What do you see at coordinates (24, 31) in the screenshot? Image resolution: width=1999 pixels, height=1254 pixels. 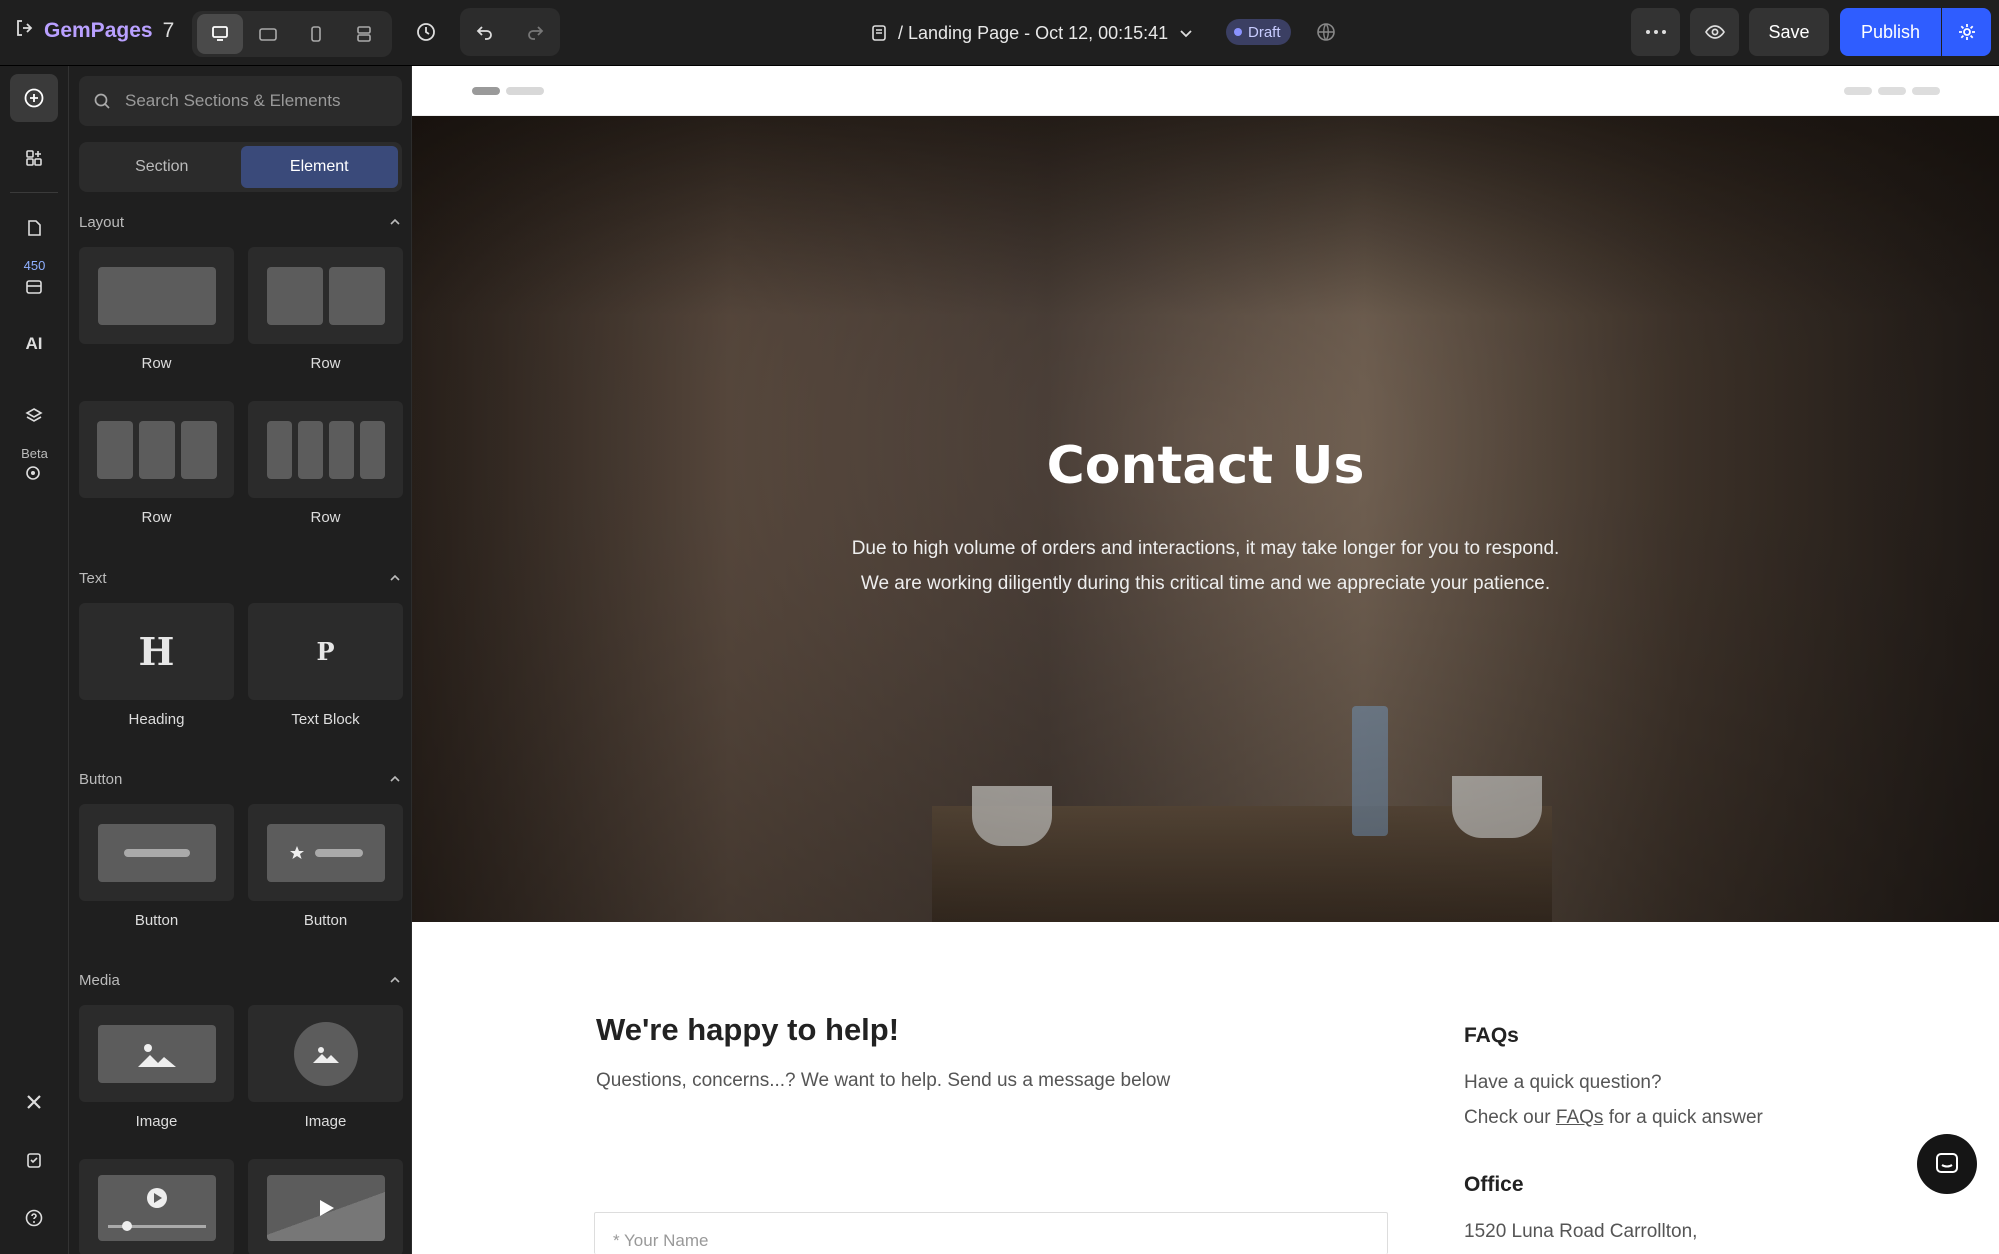 I see `exit-icon` at bounding box center [24, 31].